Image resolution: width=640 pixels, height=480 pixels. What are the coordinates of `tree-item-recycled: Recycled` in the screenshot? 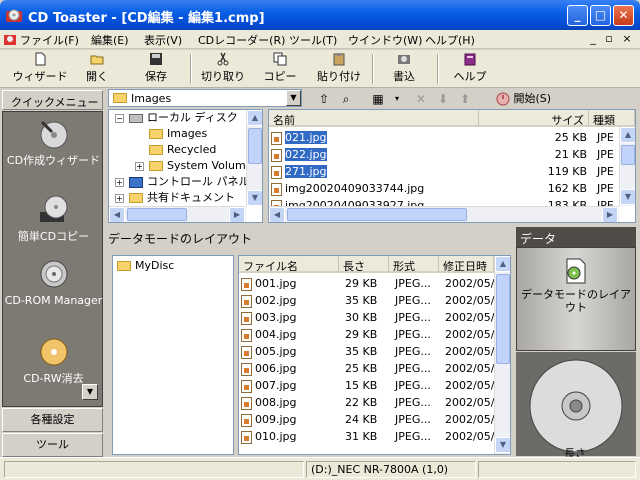 It's located at (182, 150).